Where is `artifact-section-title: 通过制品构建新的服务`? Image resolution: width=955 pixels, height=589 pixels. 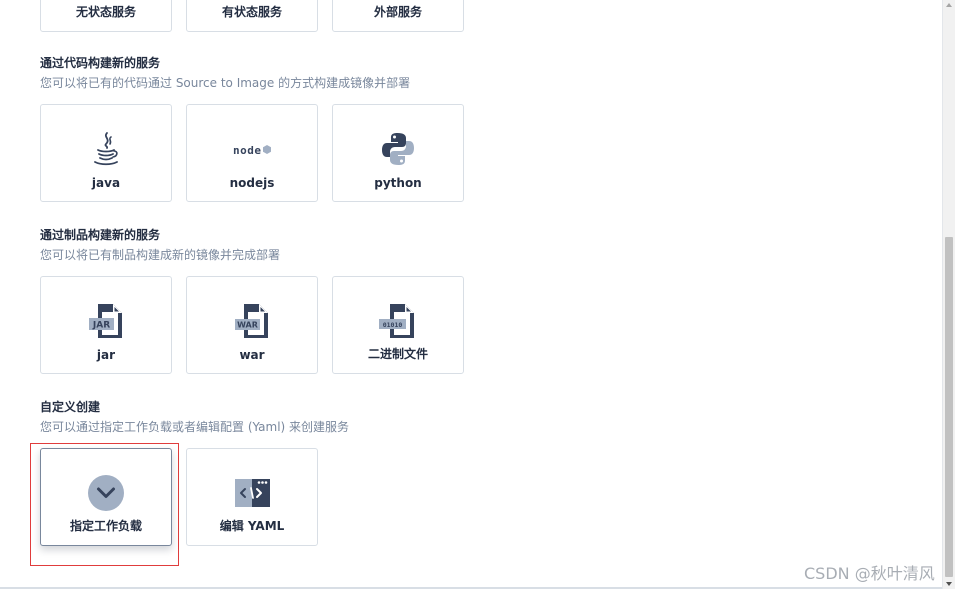 artifact-section-title: 通过制品构建新的服务 is located at coordinates (100, 235).